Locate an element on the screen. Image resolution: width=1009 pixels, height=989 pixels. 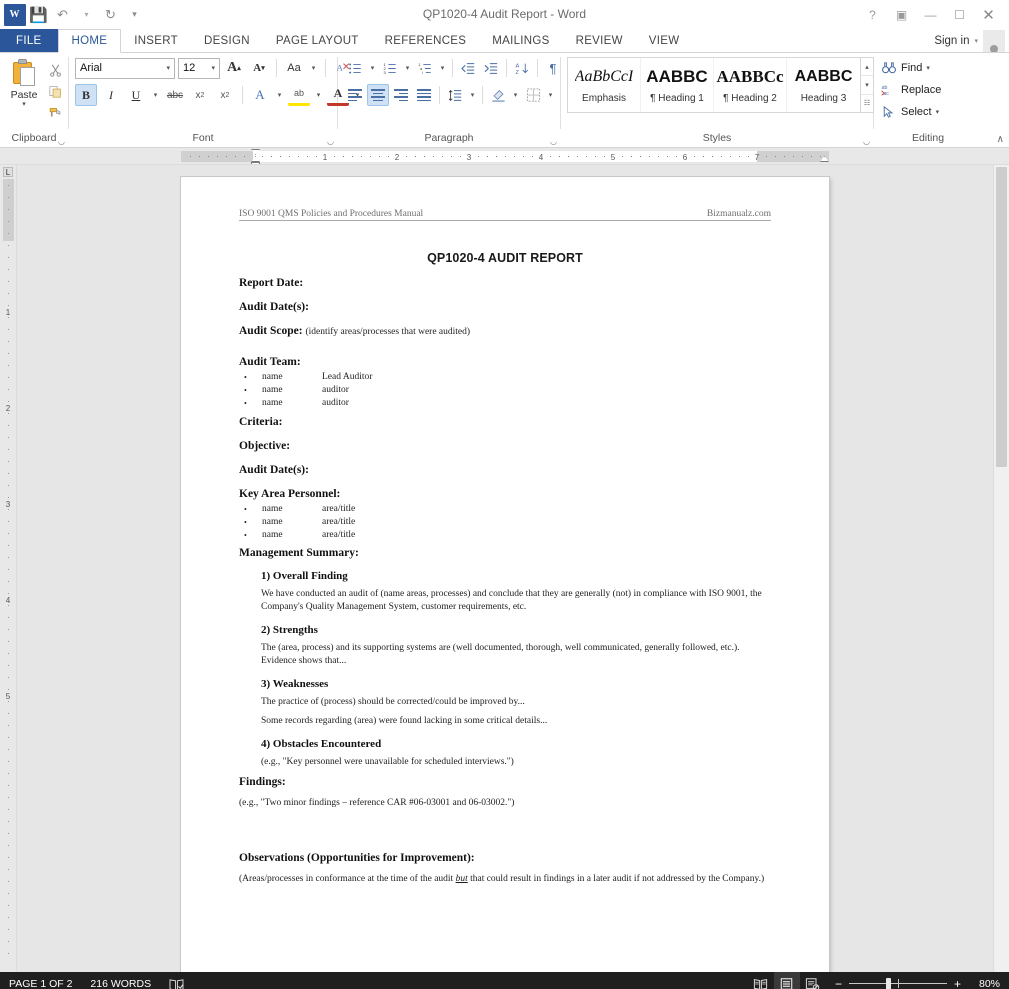
paste-button: Paste ▾ is located at coordinates (24, 89).